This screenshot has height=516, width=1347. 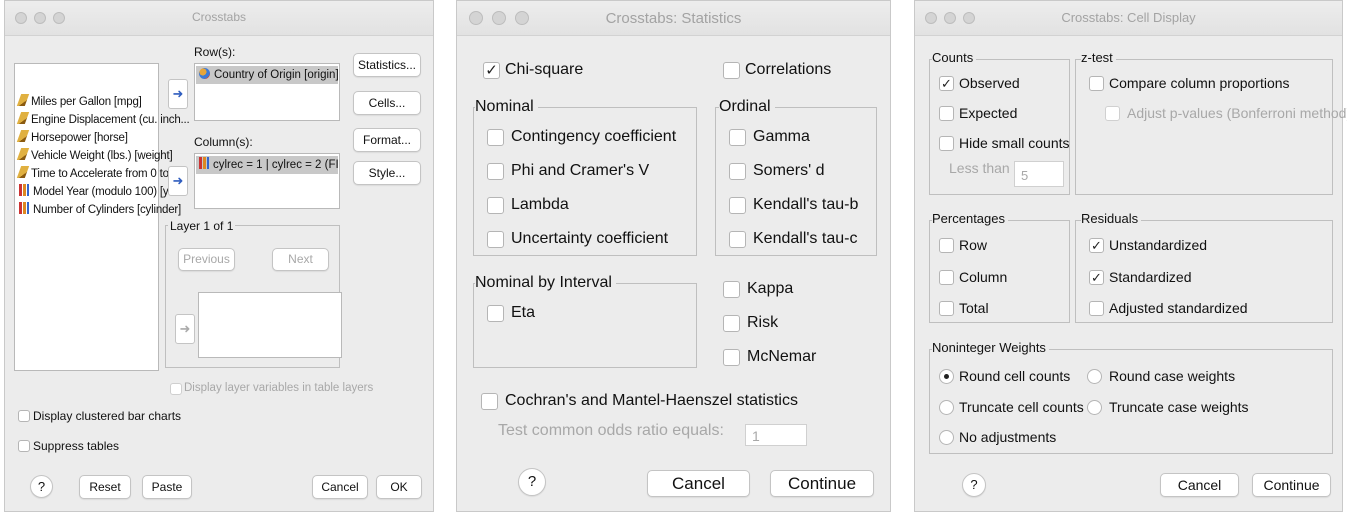 What do you see at coordinates (747, 107) in the screenshot?
I see `ordinal-legend: Ordinal` at bounding box center [747, 107].